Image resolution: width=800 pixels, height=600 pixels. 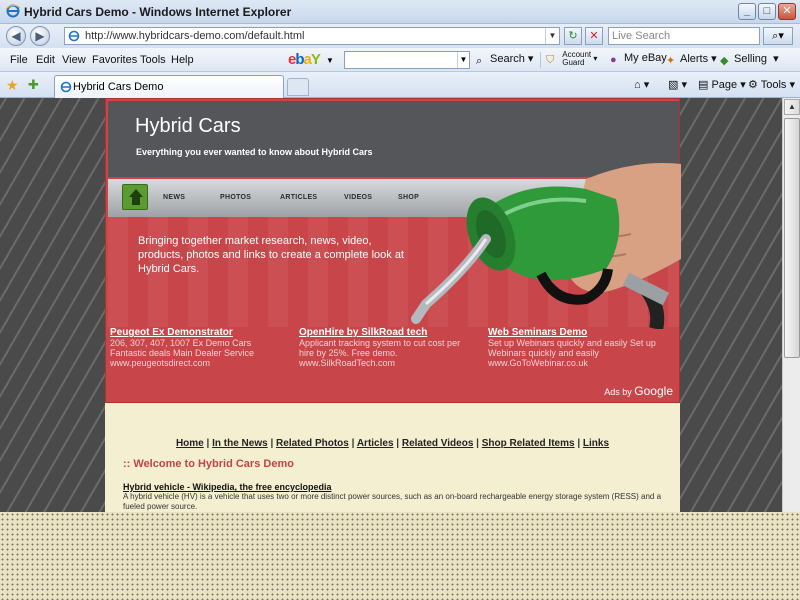 I want to click on link-home: Home, so click(x=190, y=443).